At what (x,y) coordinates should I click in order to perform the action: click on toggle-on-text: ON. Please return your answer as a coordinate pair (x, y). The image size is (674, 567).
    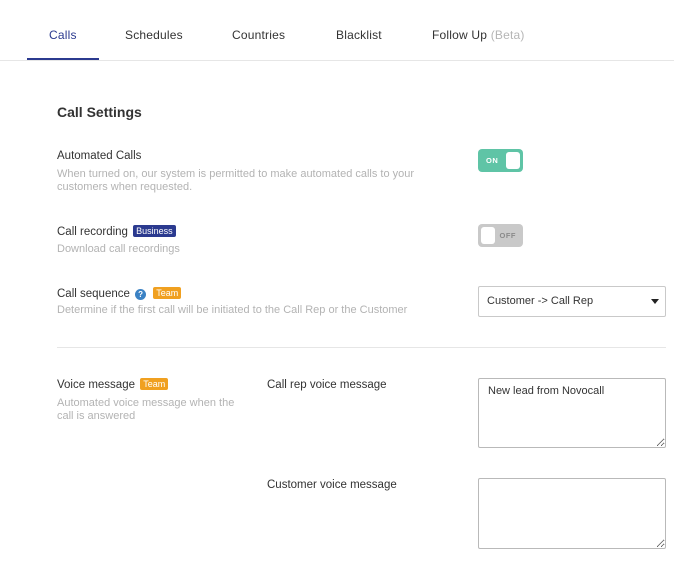
    Looking at the image, I should click on (492, 160).